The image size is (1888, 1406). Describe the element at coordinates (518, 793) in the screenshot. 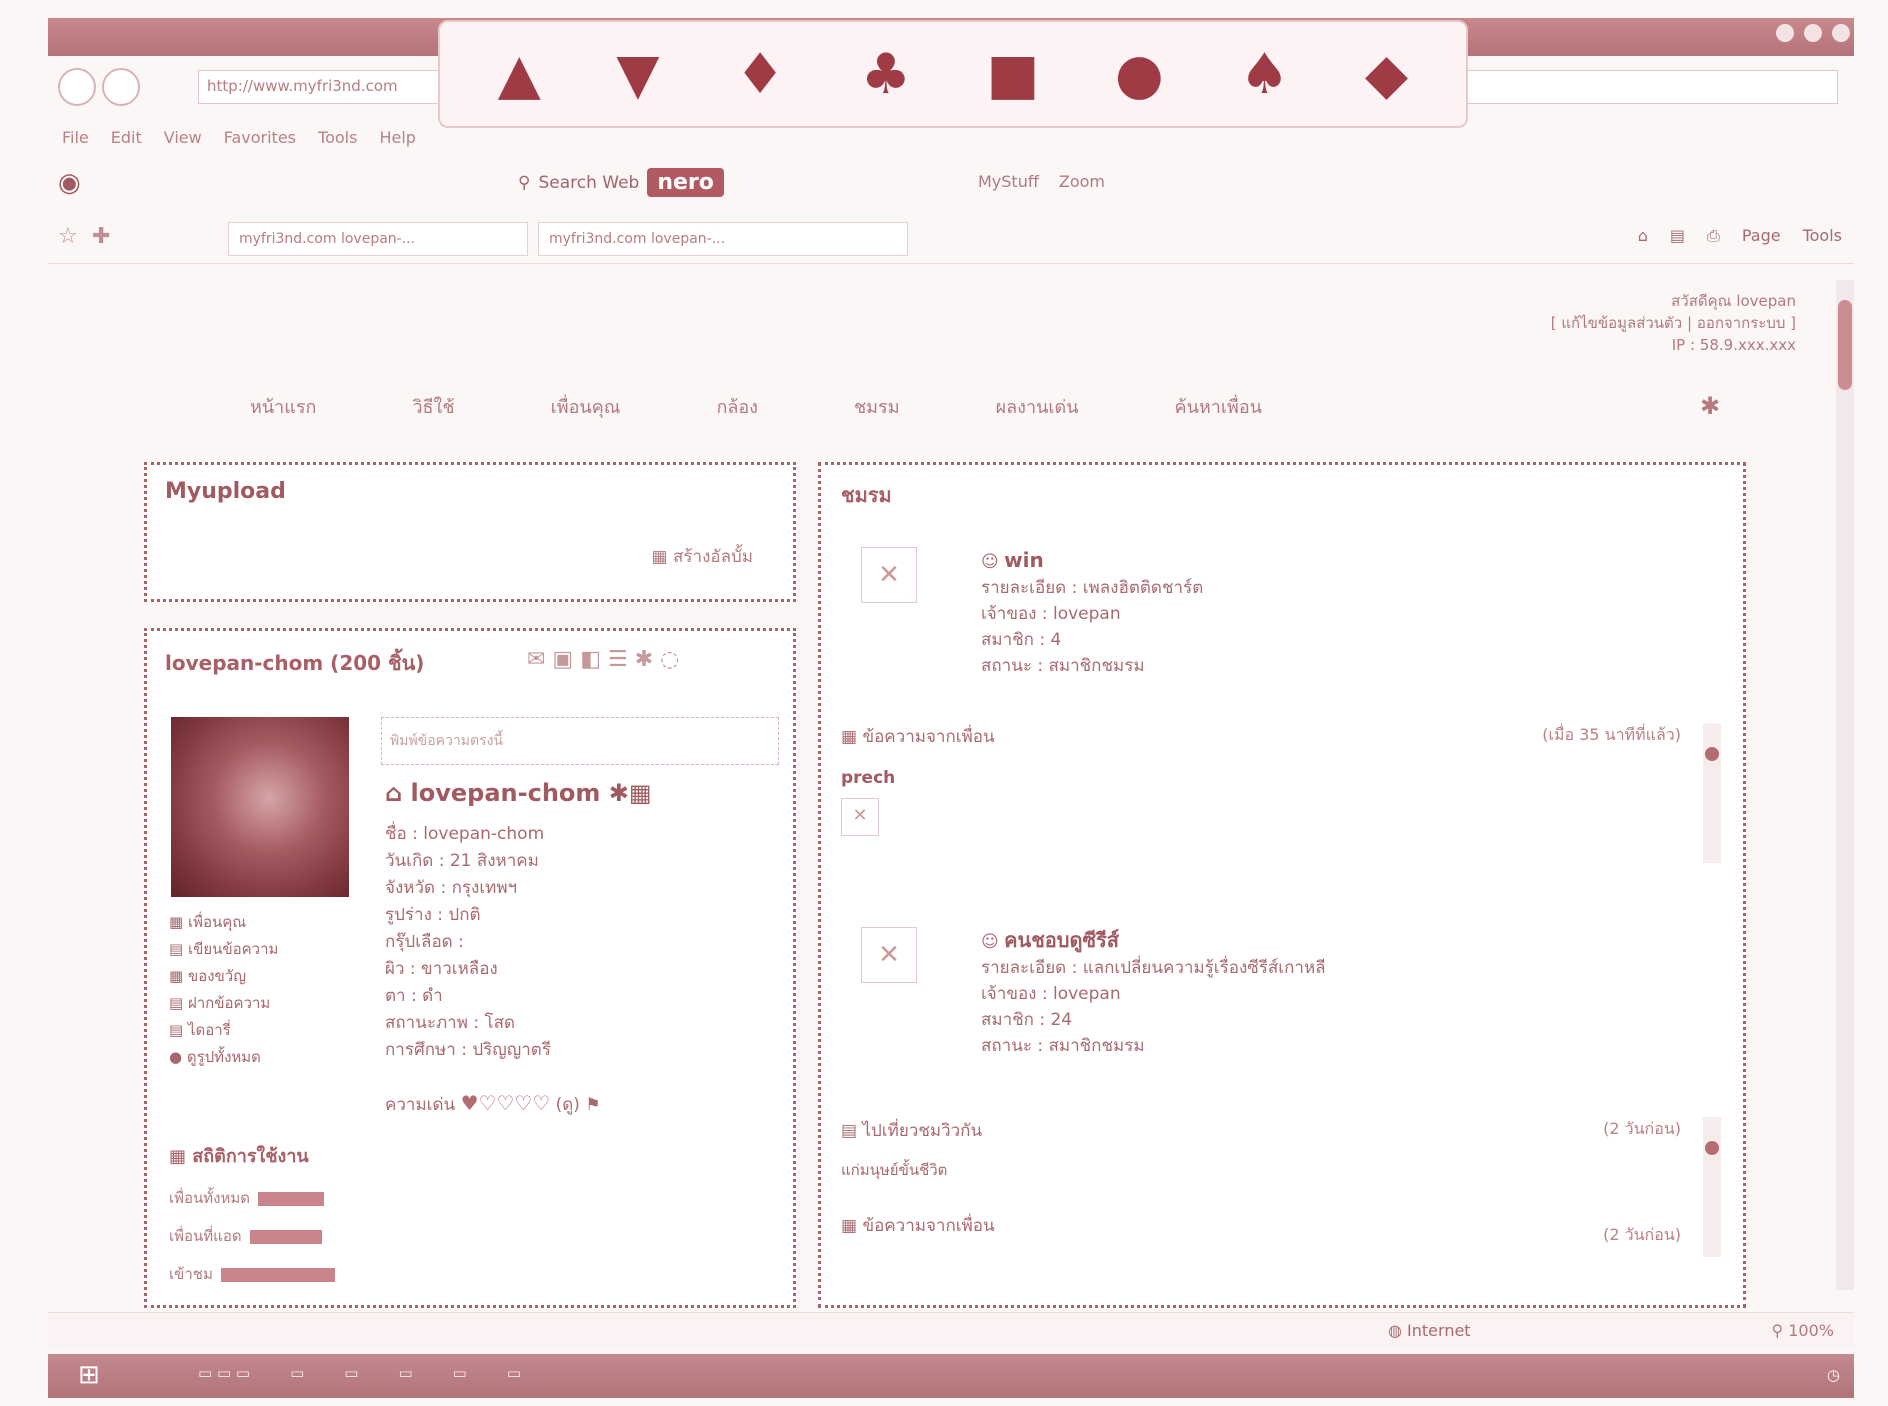

I see `profile-username: ⌂ lovepan-chom ✱▦` at that location.